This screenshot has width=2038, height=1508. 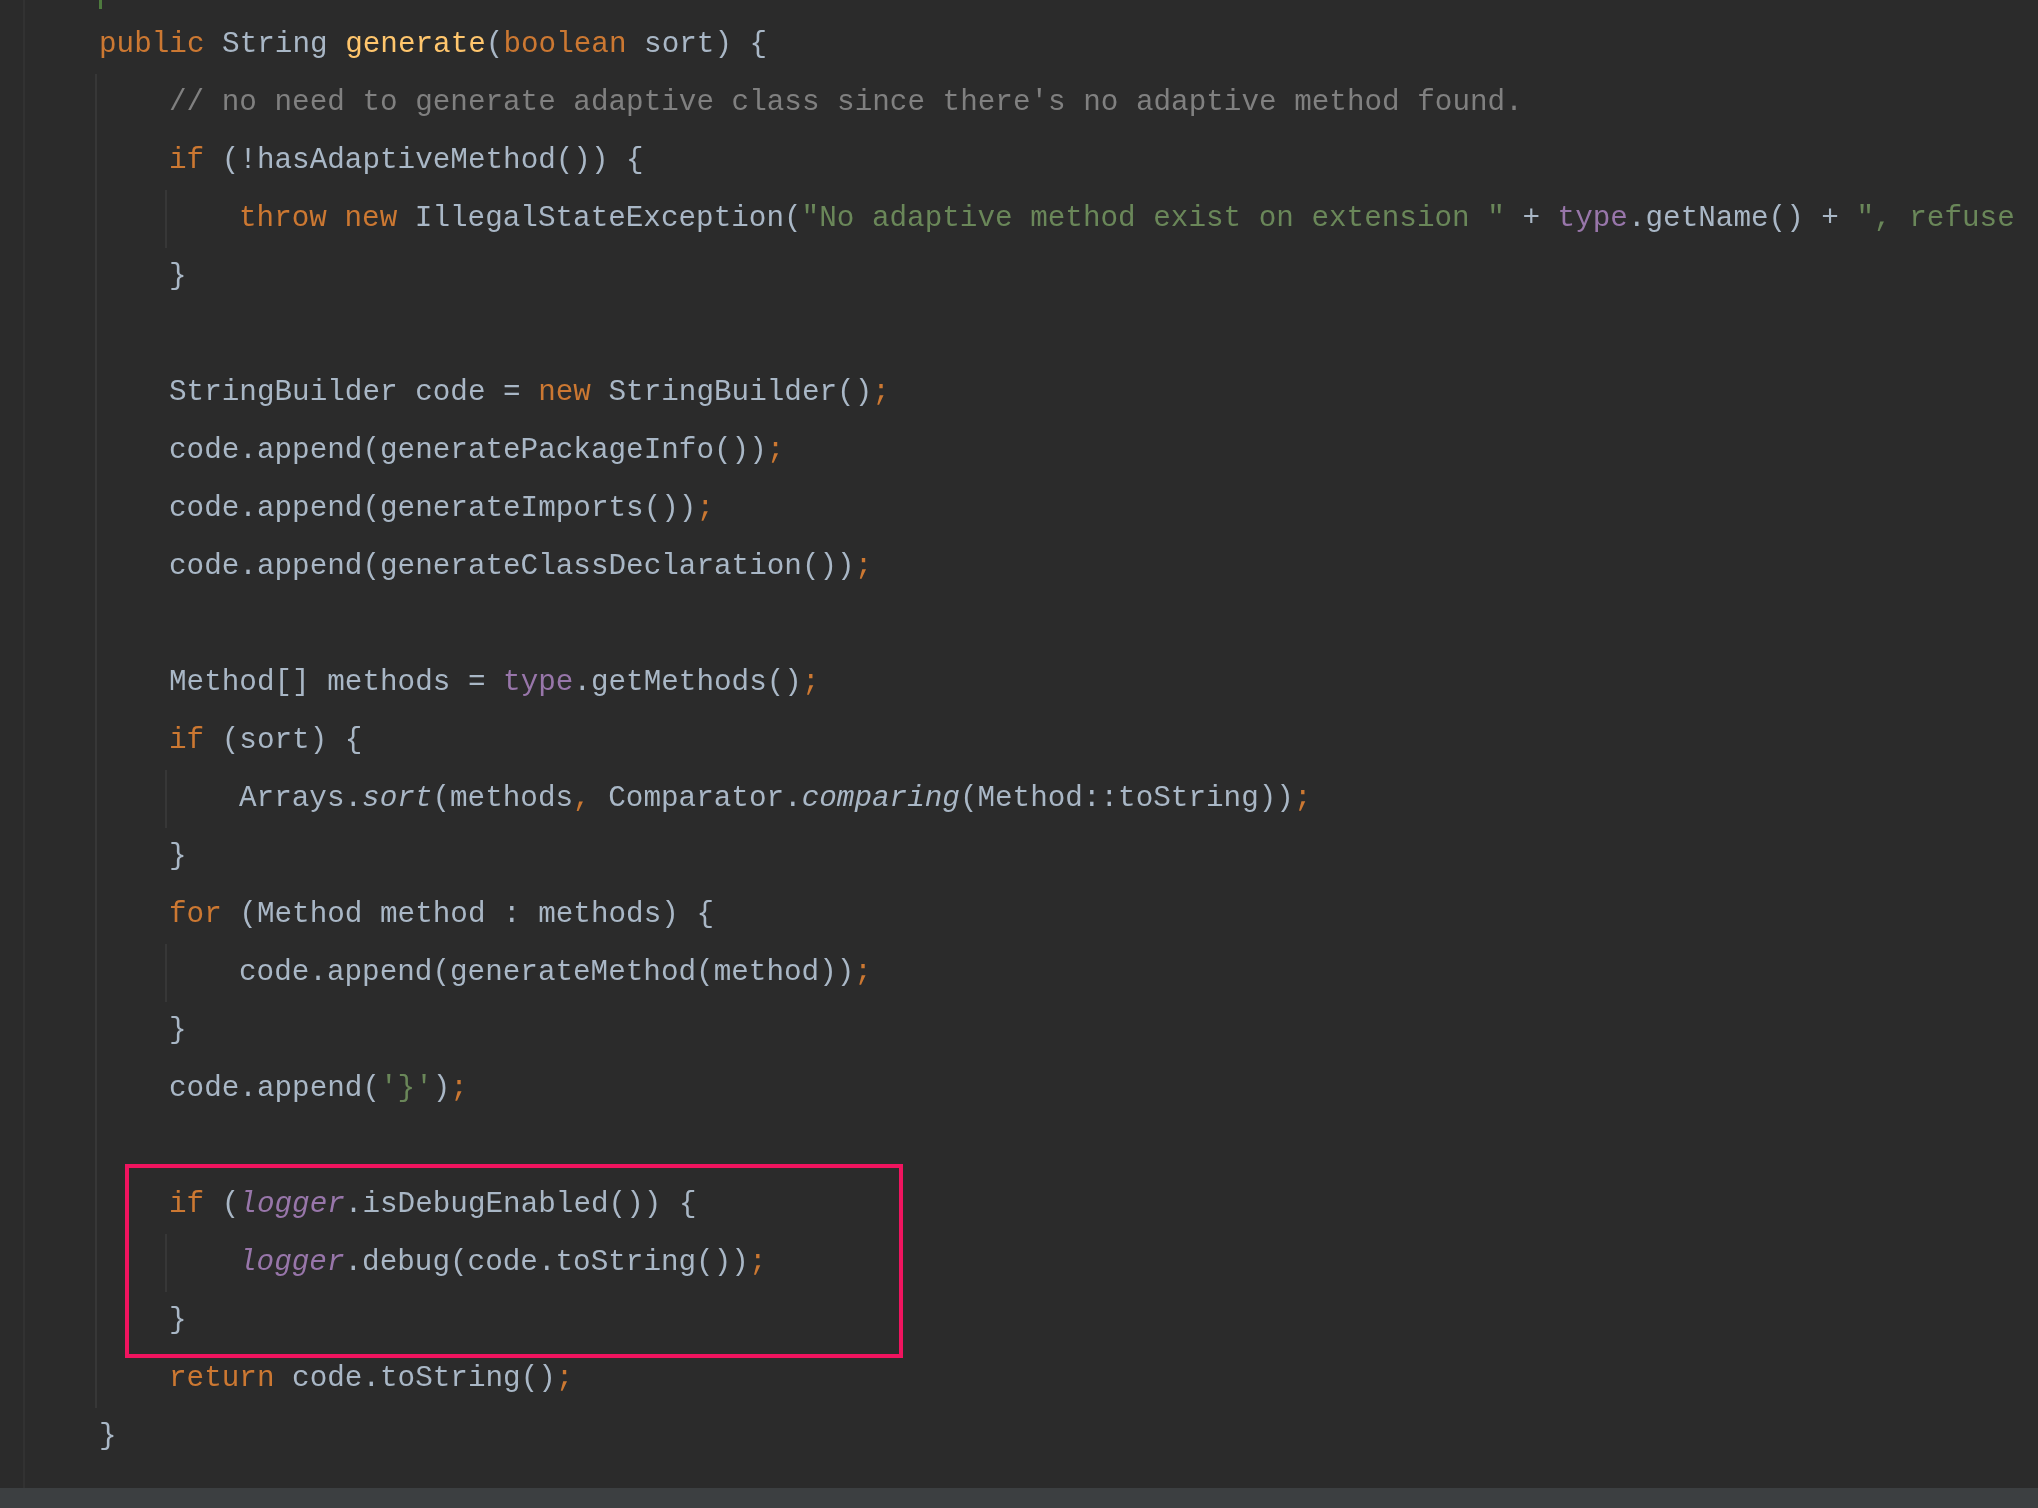 I want to click on code-line: logger.debug(code.toString());, so click(x=503, y=1263).